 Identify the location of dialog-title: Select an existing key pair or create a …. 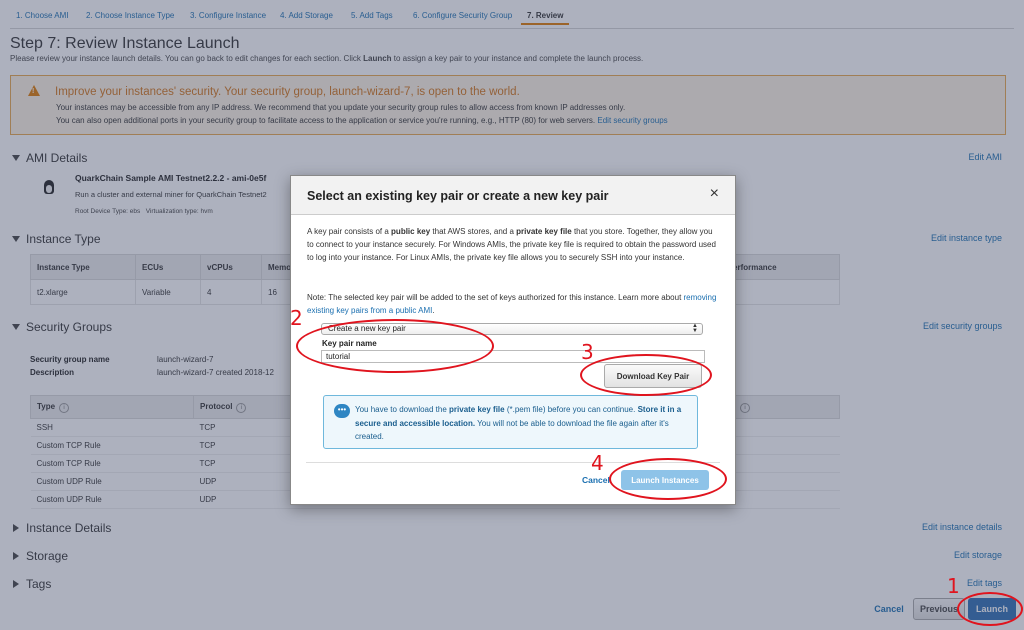
(458, 196).